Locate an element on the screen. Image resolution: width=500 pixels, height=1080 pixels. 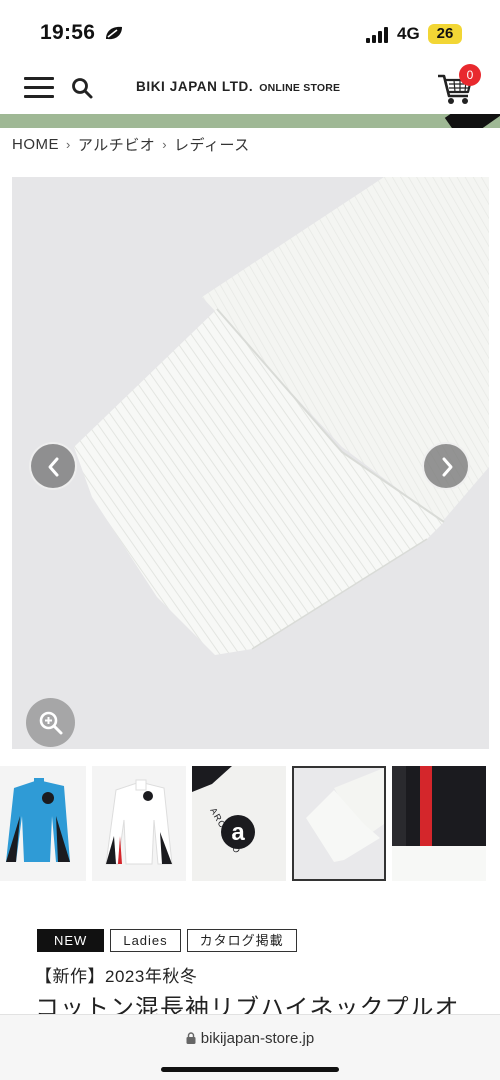
thumbnail-strip: a ARCHIVIO is located at coordinates (250, 824).